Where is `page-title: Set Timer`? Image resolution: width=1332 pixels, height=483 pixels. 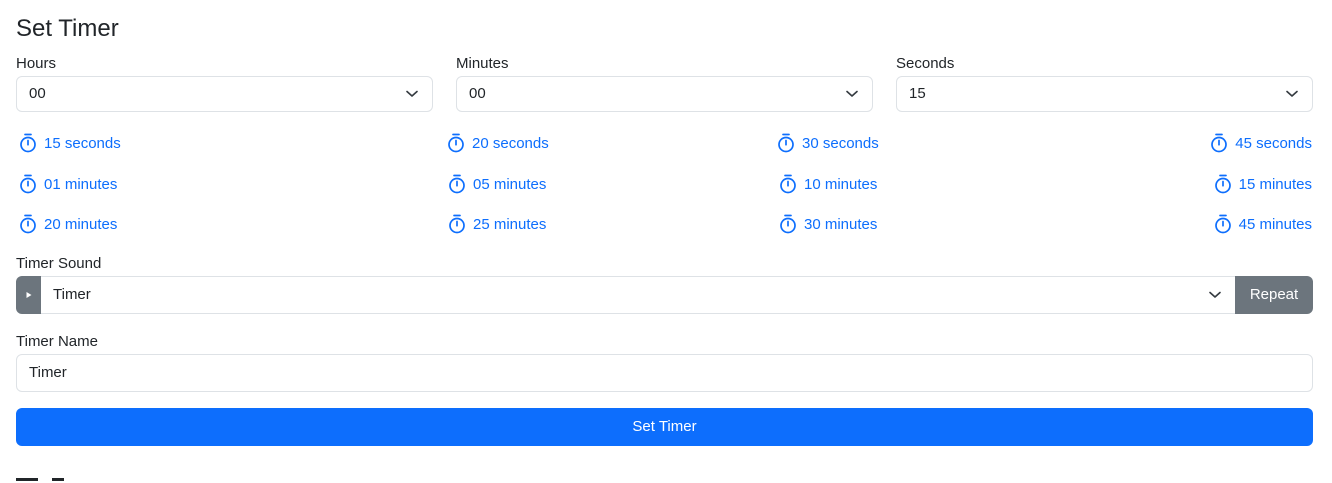
page-title: Set Timer is located at coordinates (67, 28).